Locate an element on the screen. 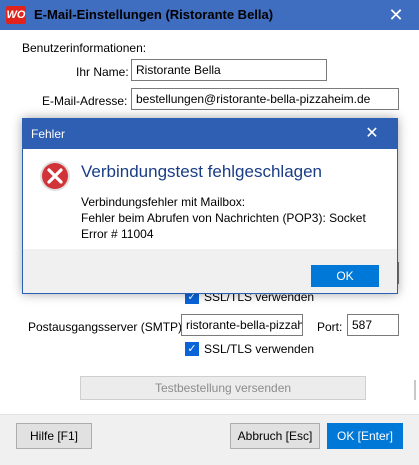 The width and height of the screenshot is (419, 465). port-label: Port: is located at coordinates (330, 327).